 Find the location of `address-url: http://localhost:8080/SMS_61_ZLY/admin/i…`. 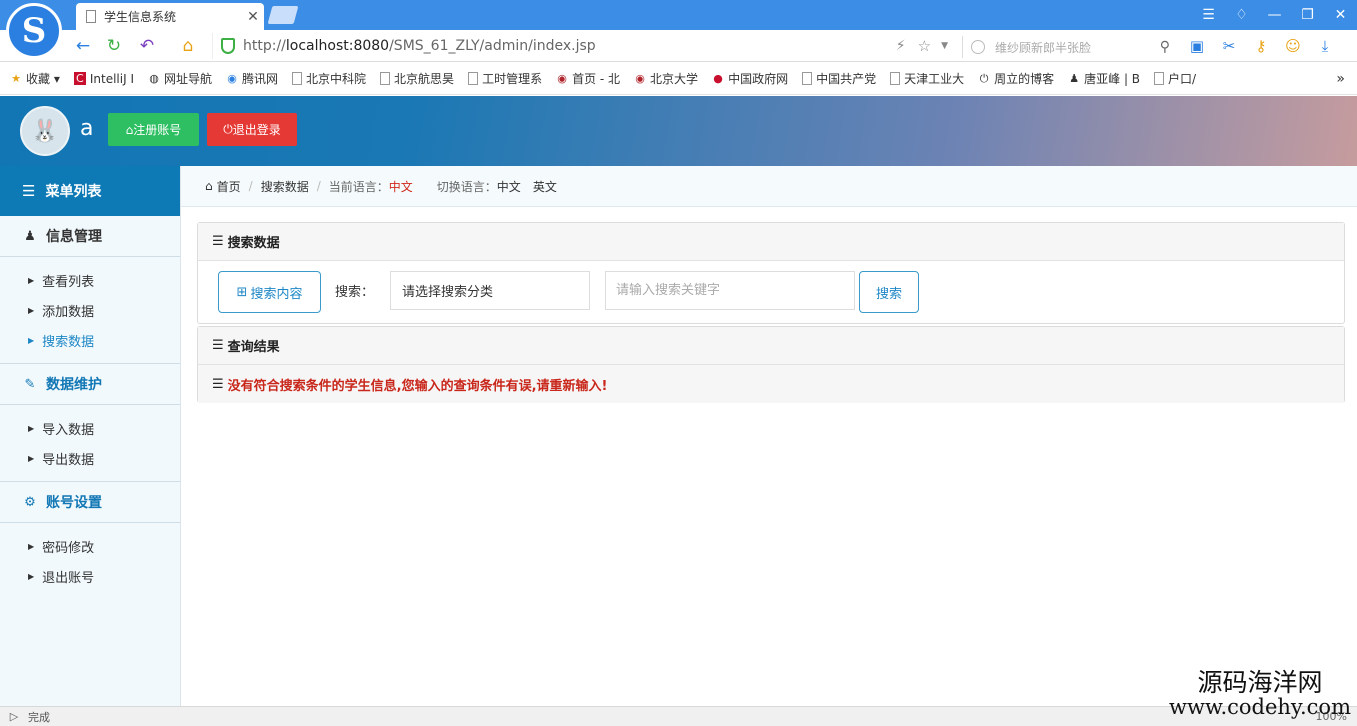

address-url: http://localhost:8080/SMS_61_ZLY/admin/i… is located at coordinates (569, 46).